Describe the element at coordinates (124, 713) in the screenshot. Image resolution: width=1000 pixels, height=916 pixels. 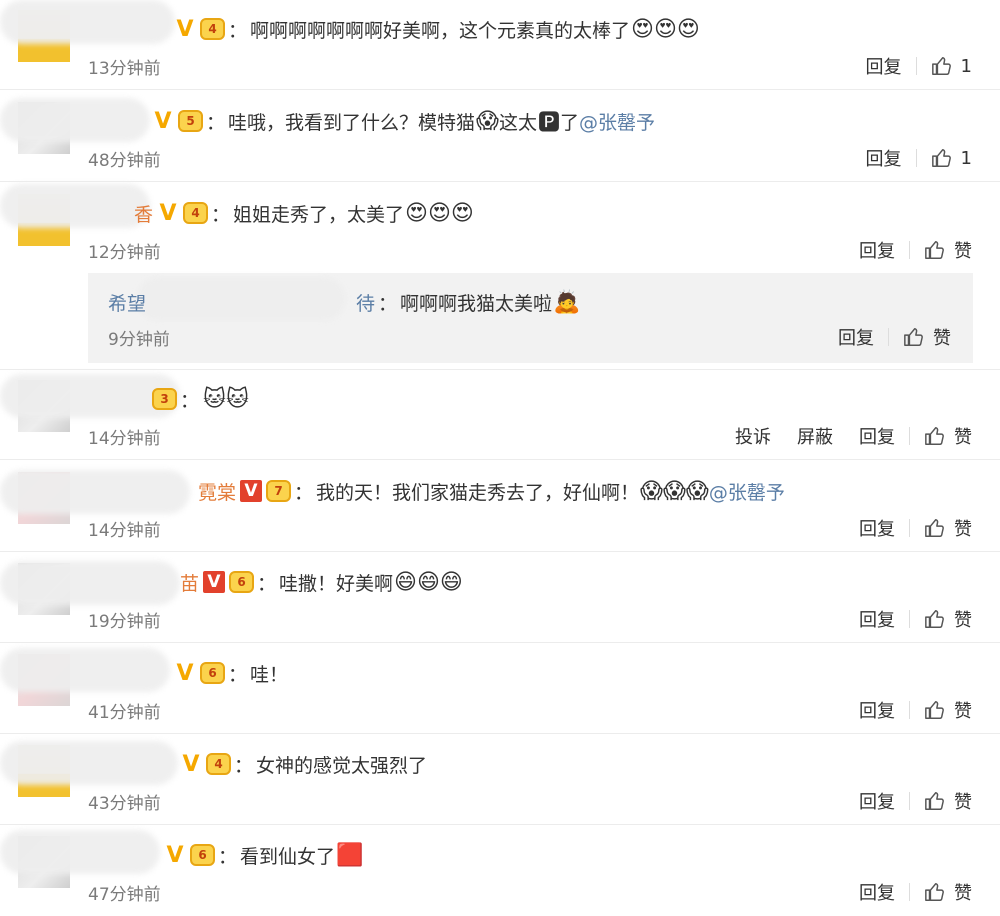
I see `timestamp: 41分钟前` at that location.